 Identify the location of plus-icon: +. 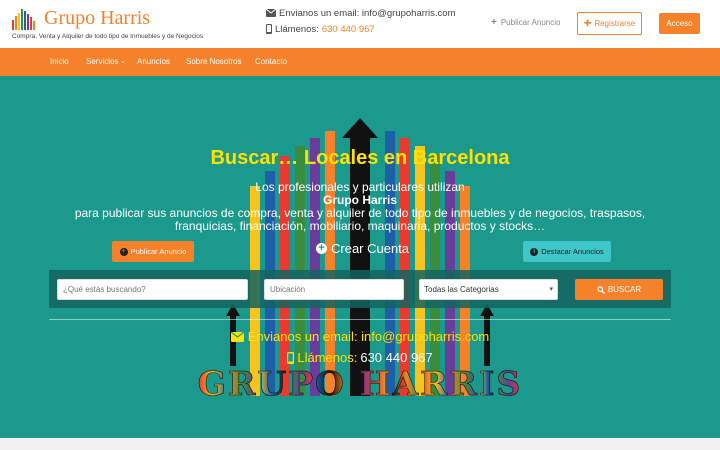
(494, 22).